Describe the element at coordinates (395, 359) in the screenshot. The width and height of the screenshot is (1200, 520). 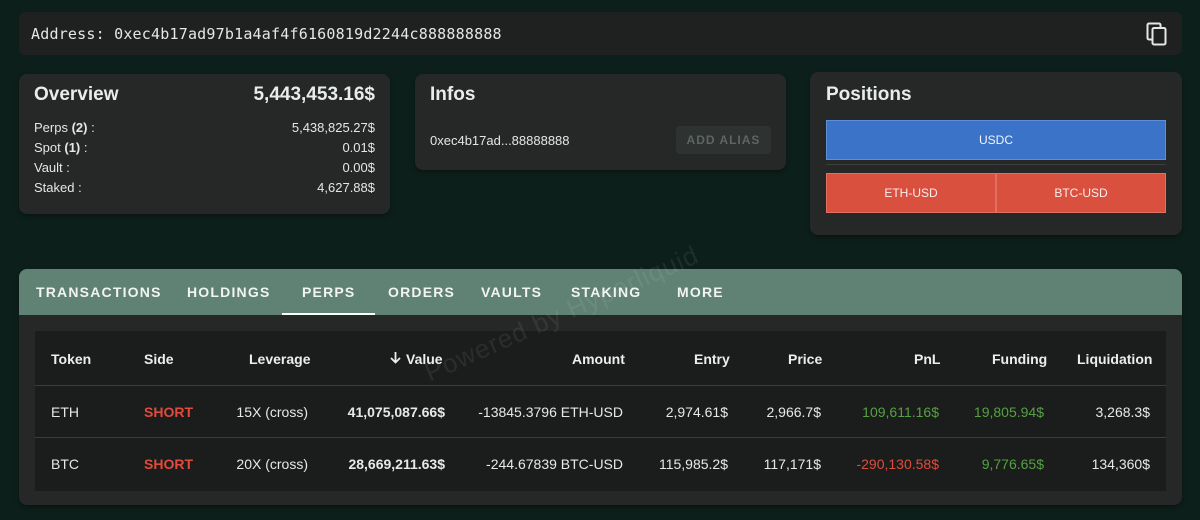
I see `arrow-down-icon` at that location.